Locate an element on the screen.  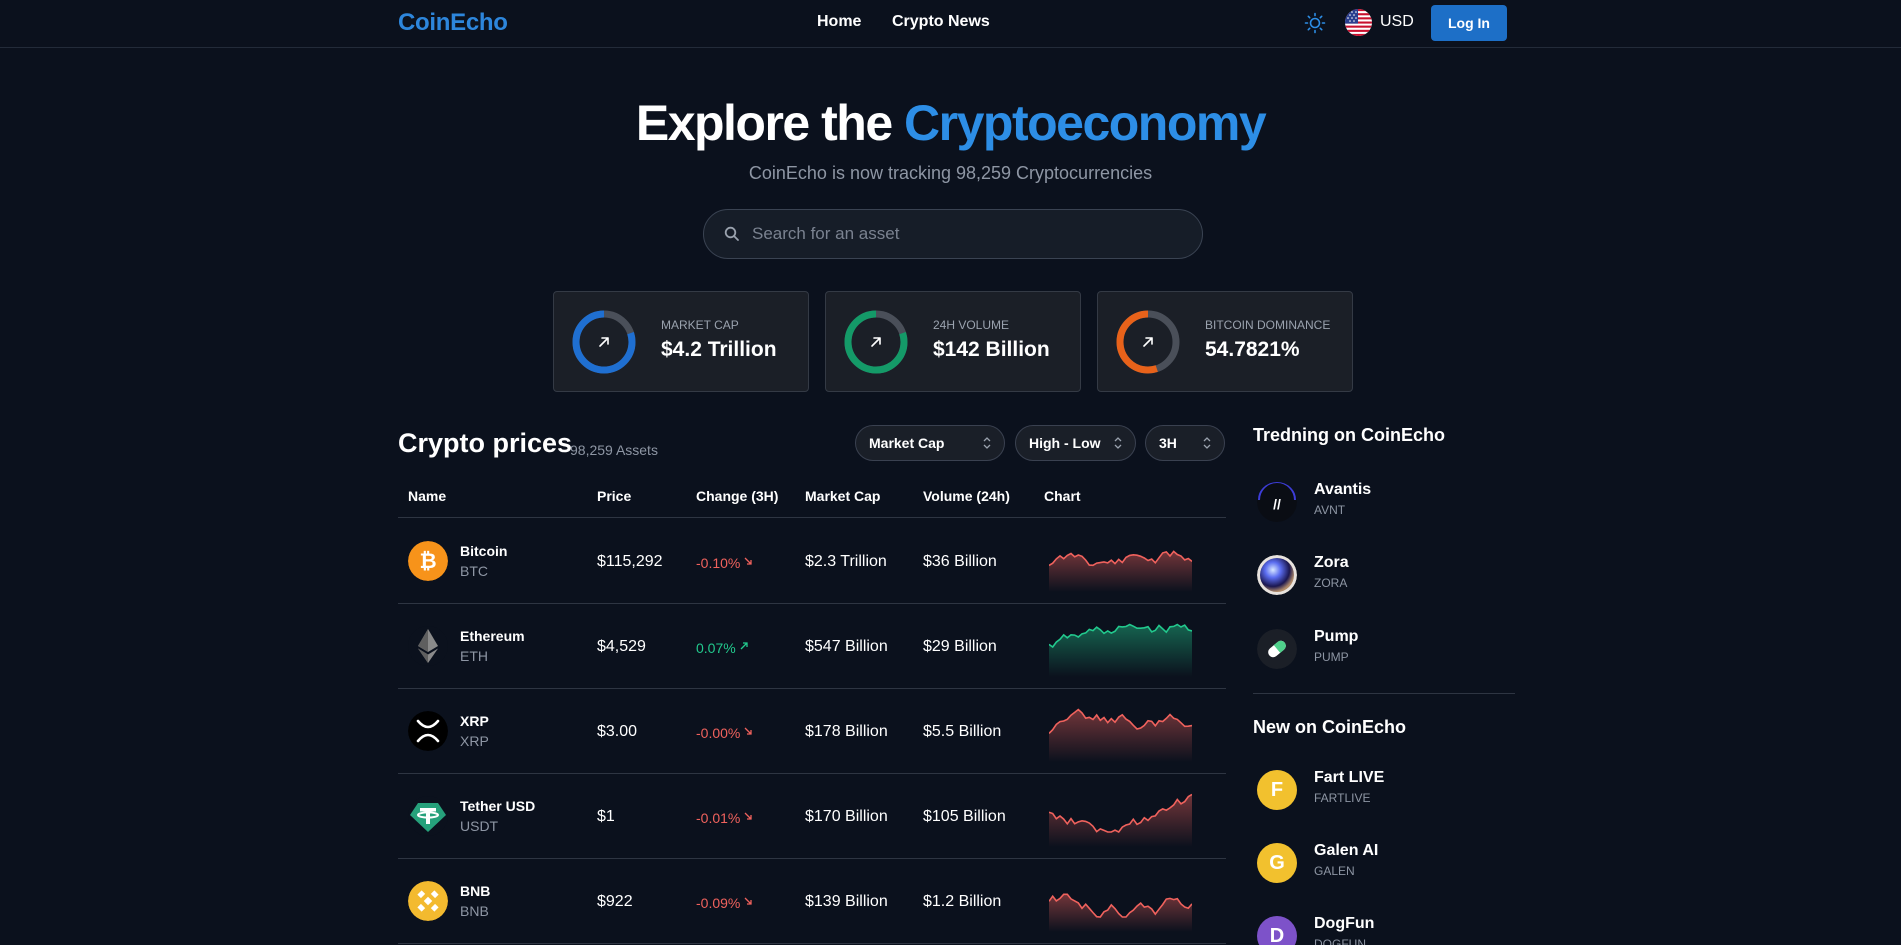
order-value: High - Low is located at coordinates (1065, 443).